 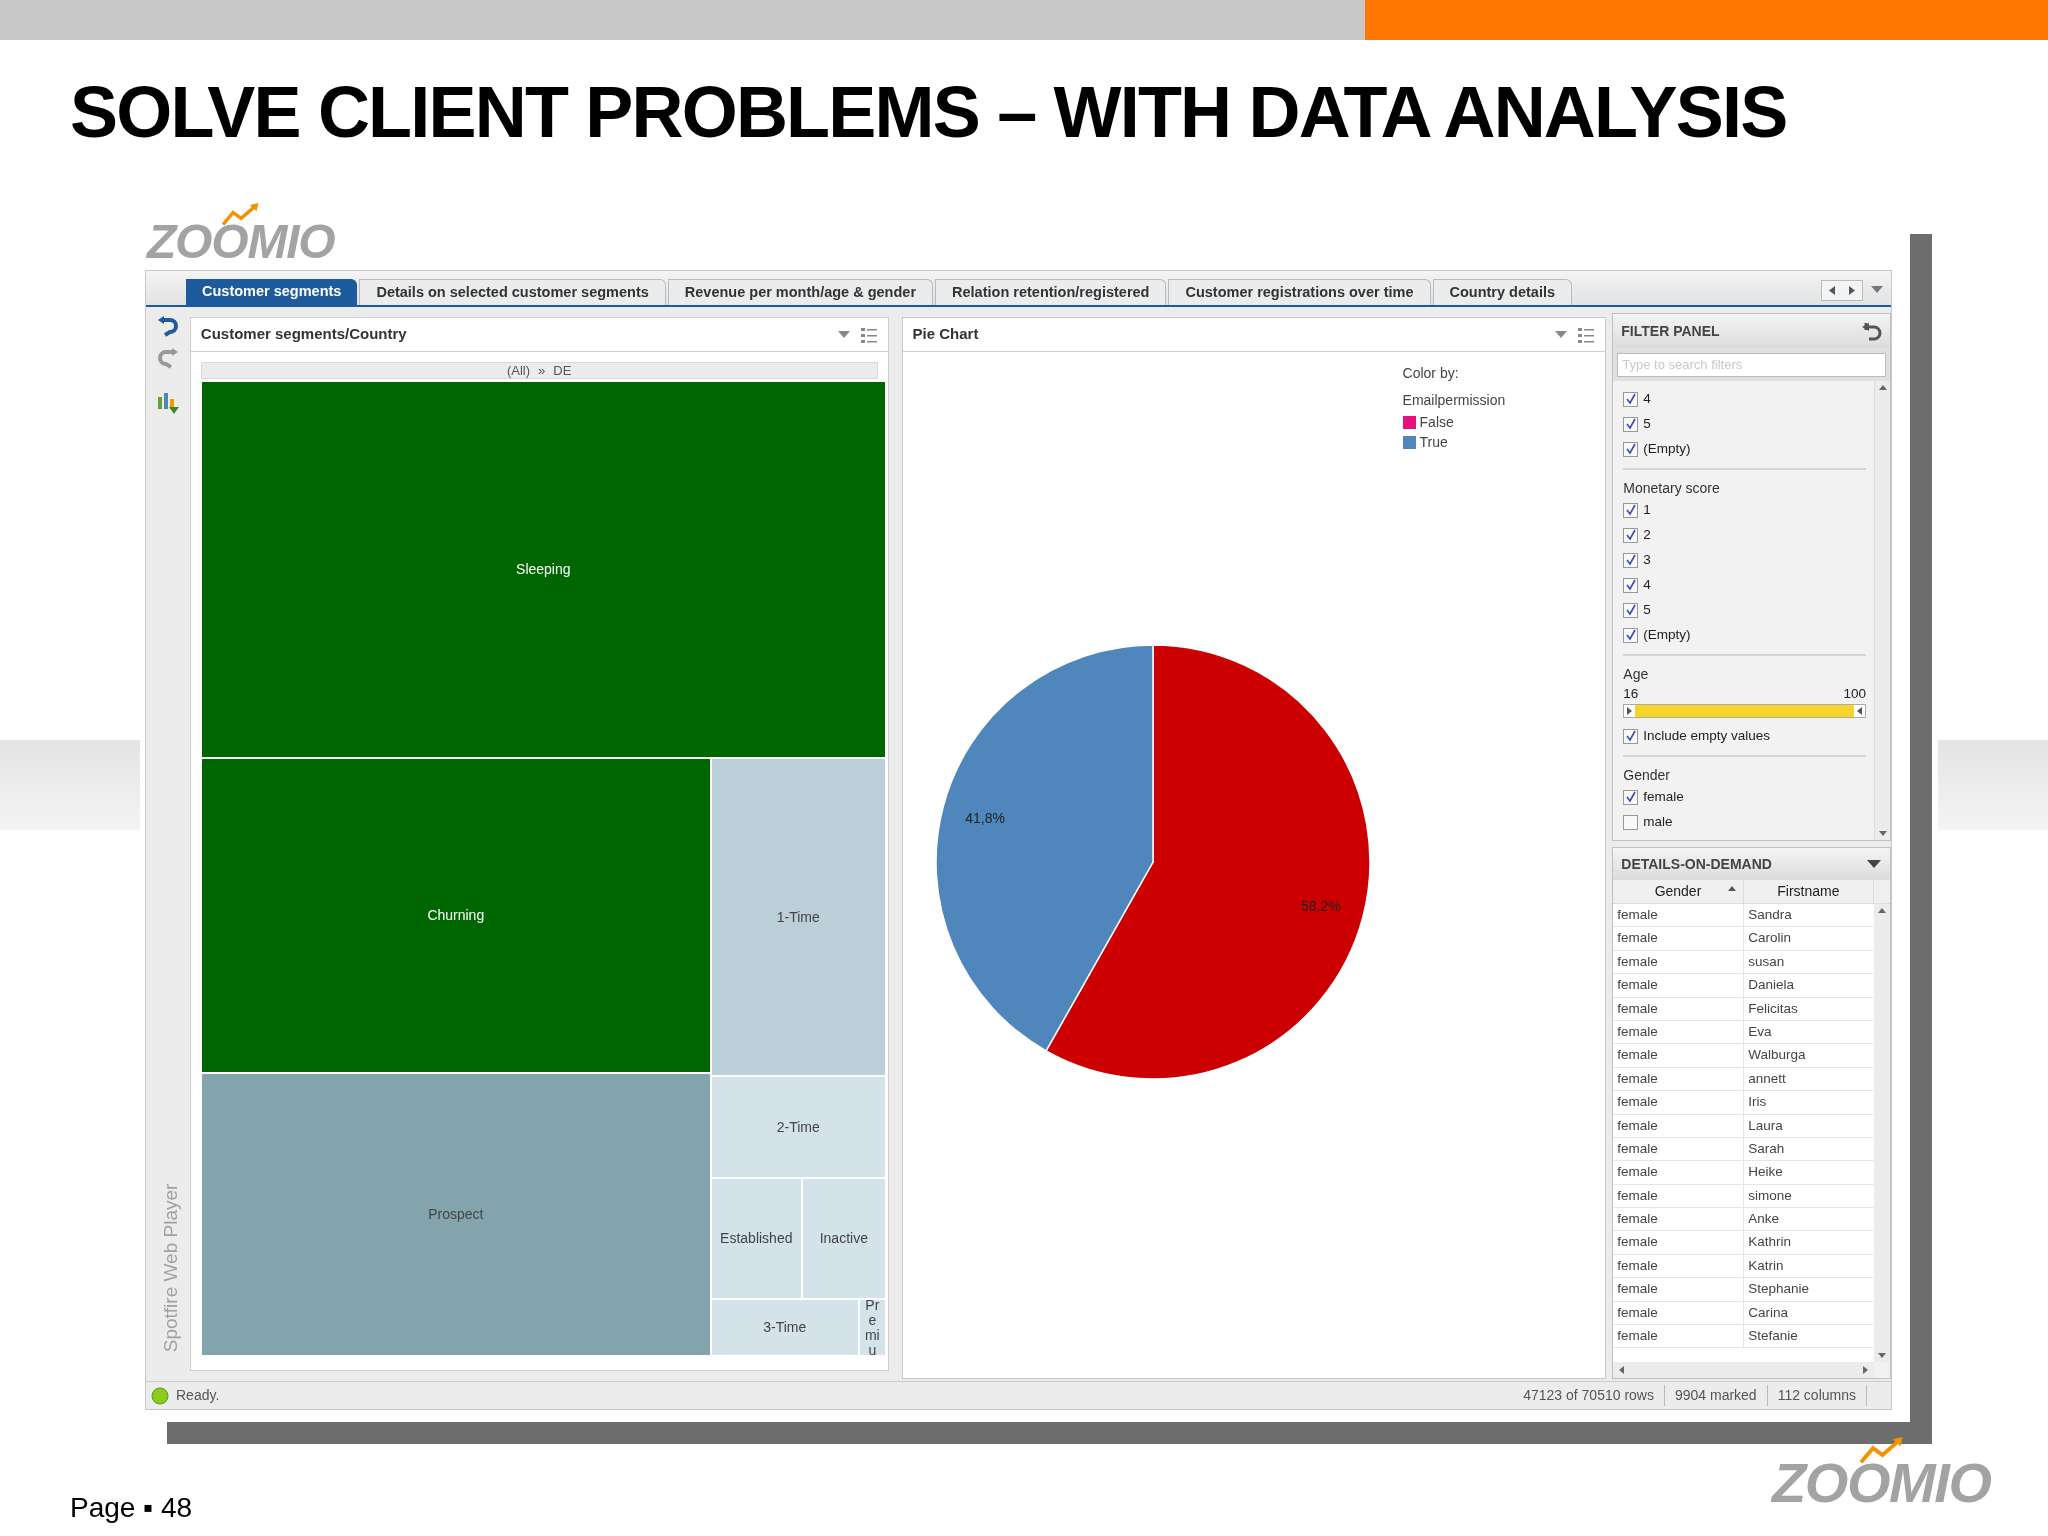 I want to click on treemap-tile: Established, so click(x=756, y=1238).